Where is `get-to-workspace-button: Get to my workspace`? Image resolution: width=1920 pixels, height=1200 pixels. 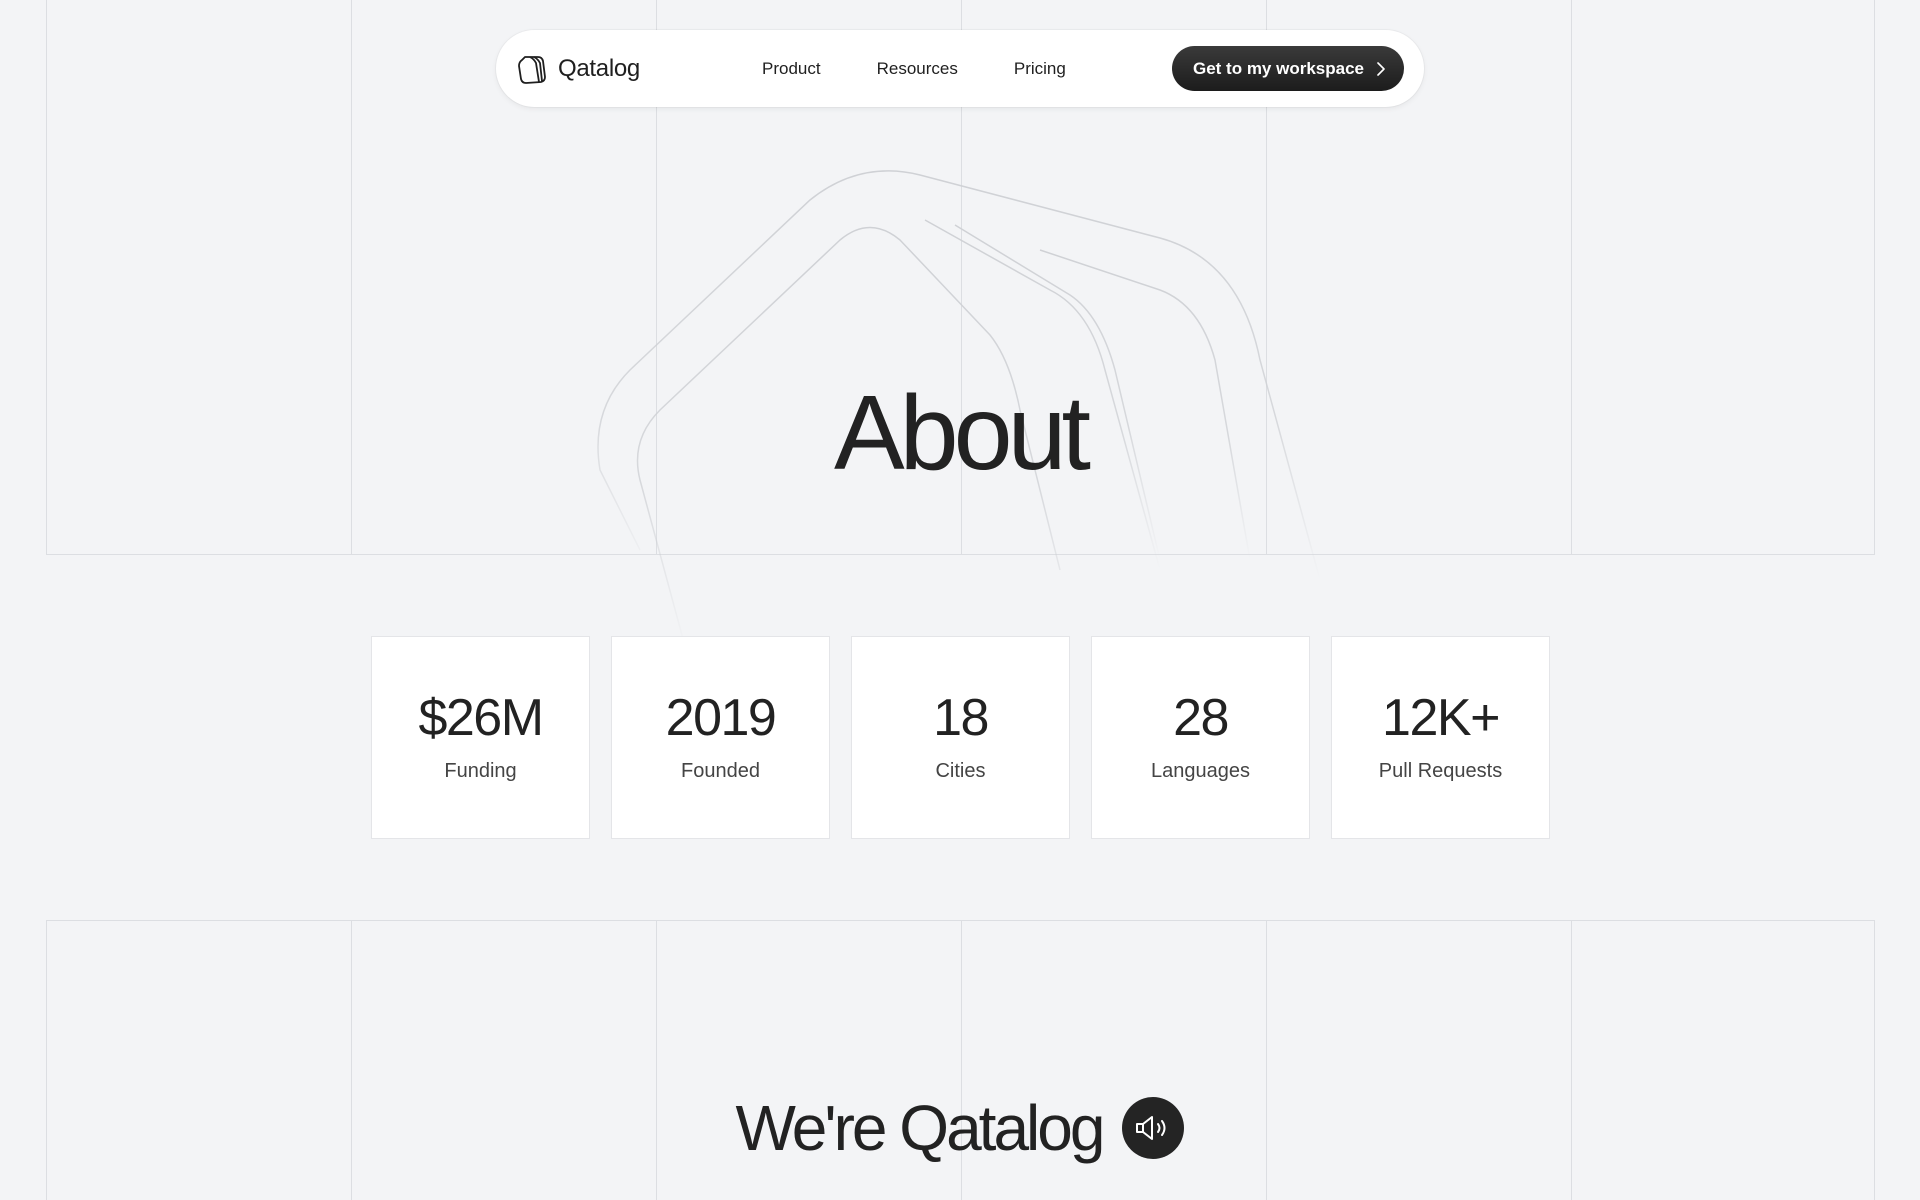 get-to-workspace-button: Get to my workspace is located at coordinates (1287, 68).